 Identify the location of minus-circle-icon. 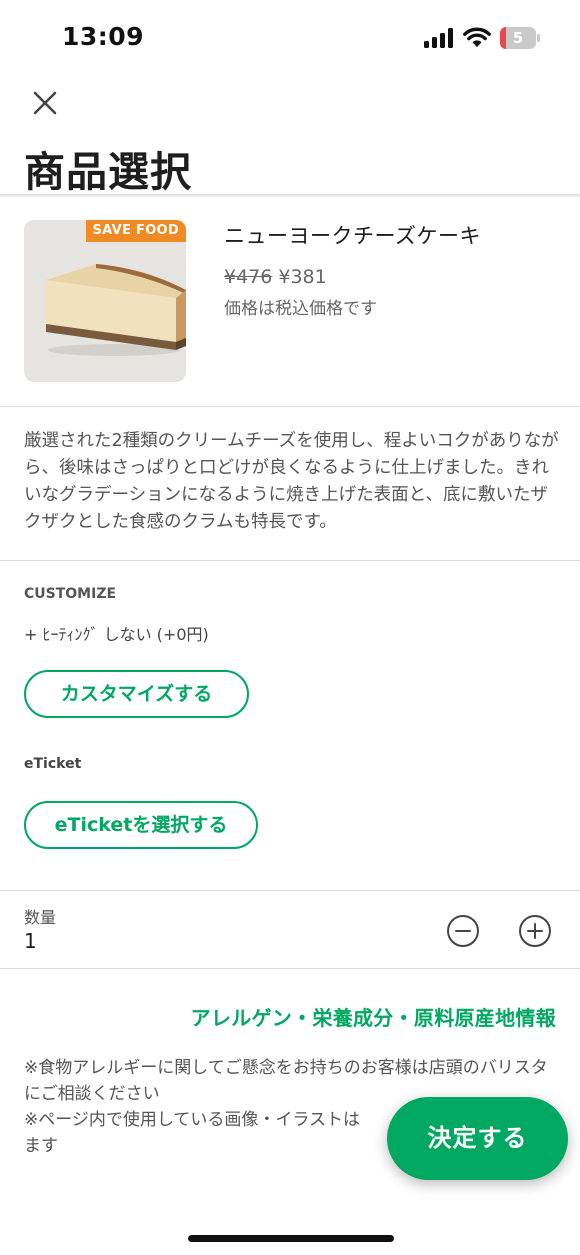
(463, 931).